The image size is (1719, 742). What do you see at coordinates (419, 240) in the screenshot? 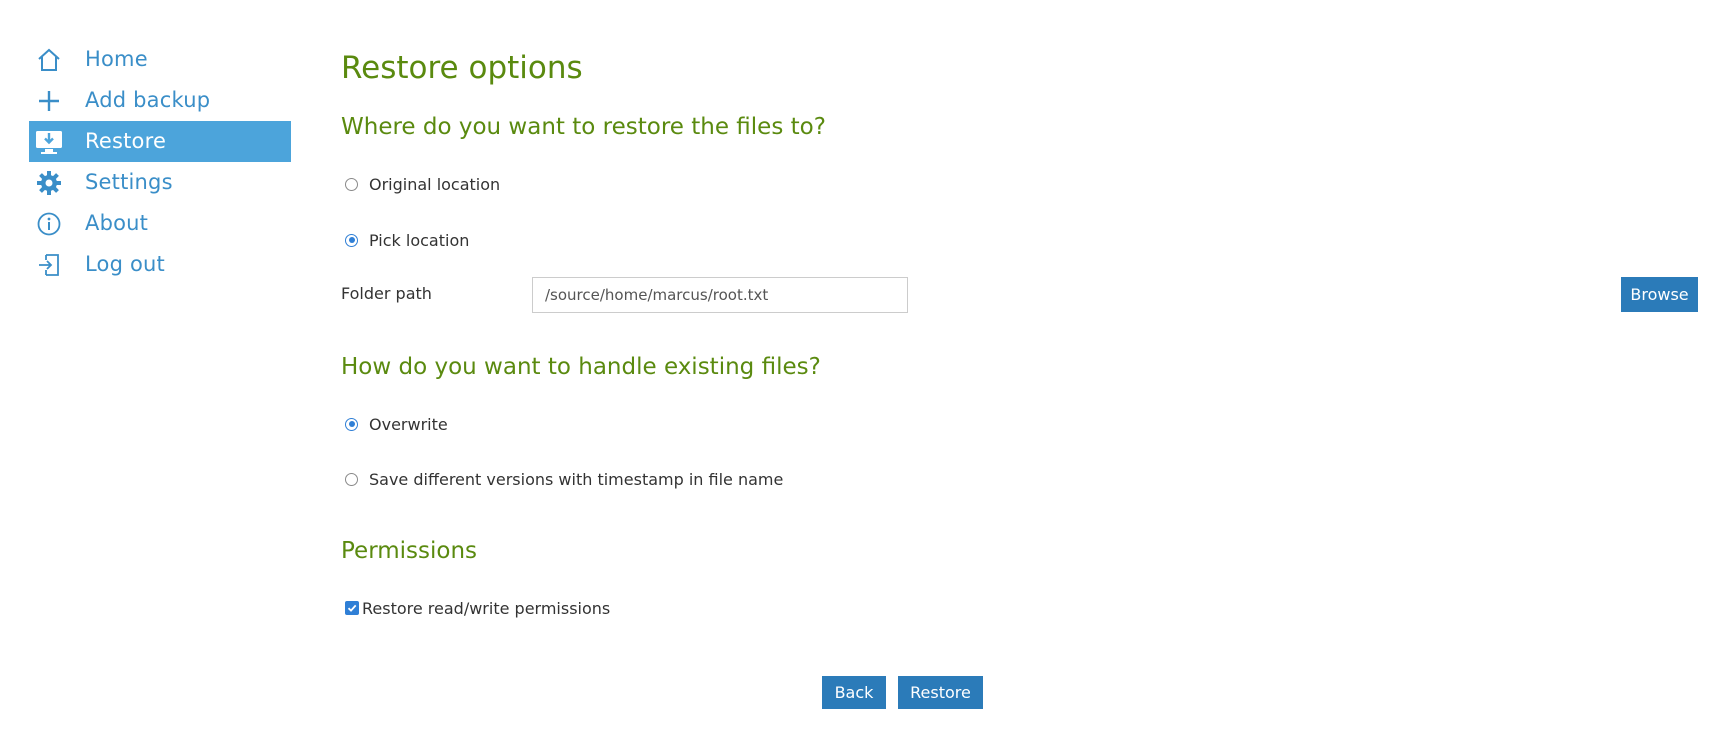
I see `option-label: Pick location` at bounding box center [419, 240].